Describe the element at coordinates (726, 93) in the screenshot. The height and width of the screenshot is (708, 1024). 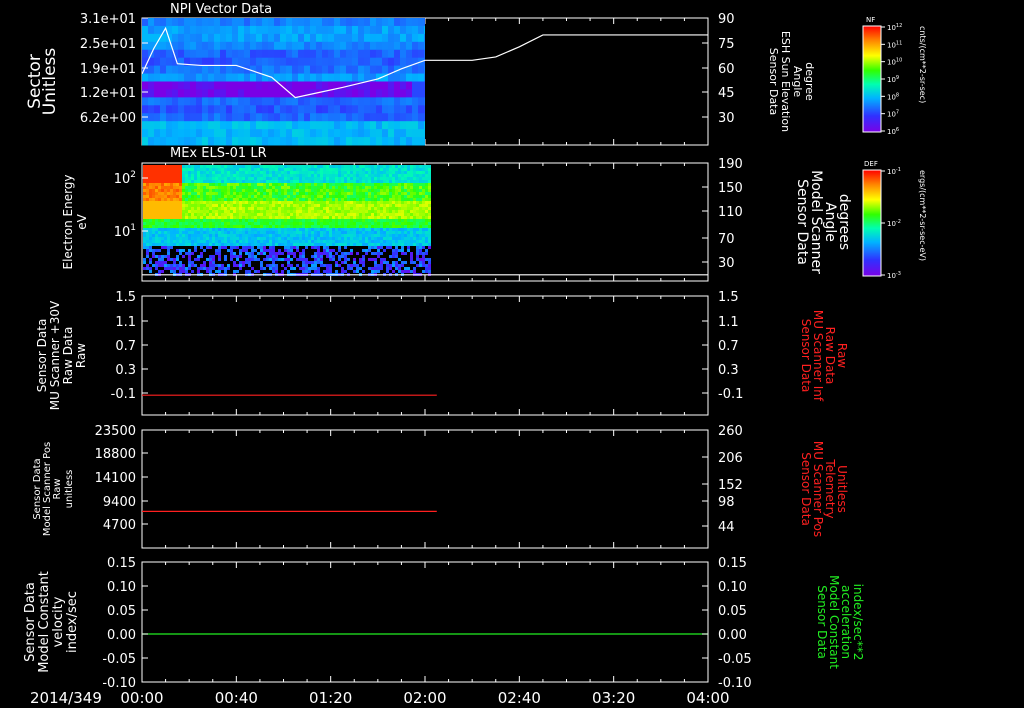
I see `right-tick-label: 45` at that location.